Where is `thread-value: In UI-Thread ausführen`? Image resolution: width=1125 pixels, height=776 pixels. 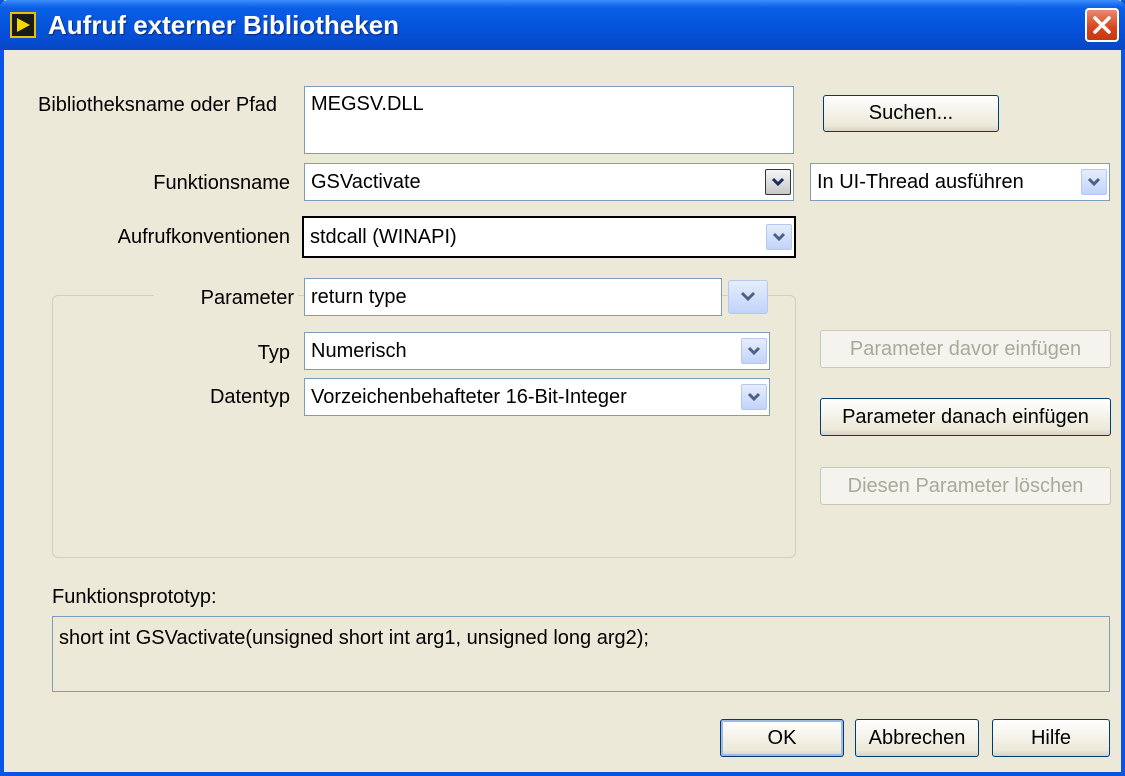 thread-value: In UI-Thread ausführen is located at coordinates (920, 182).